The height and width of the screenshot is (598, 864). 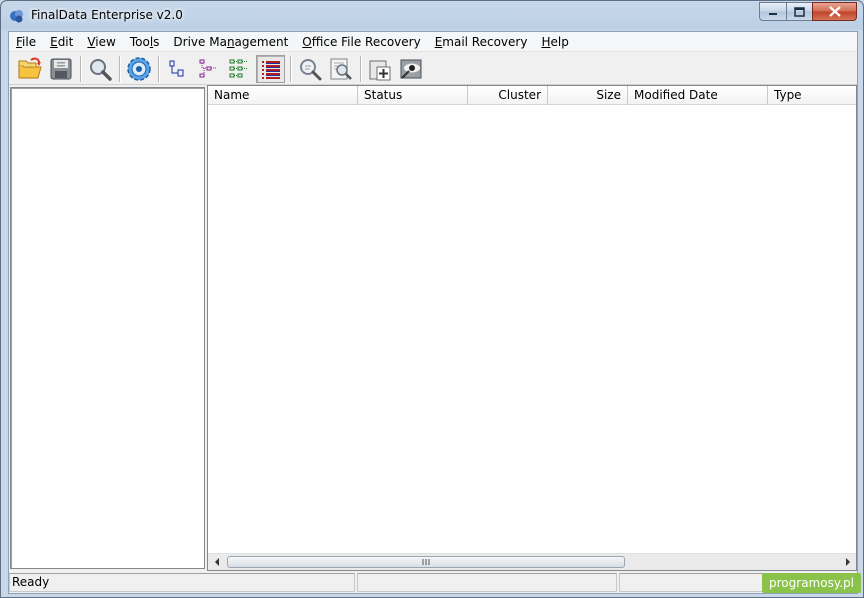 I want to click on close-button, so click(x=834, y=11).